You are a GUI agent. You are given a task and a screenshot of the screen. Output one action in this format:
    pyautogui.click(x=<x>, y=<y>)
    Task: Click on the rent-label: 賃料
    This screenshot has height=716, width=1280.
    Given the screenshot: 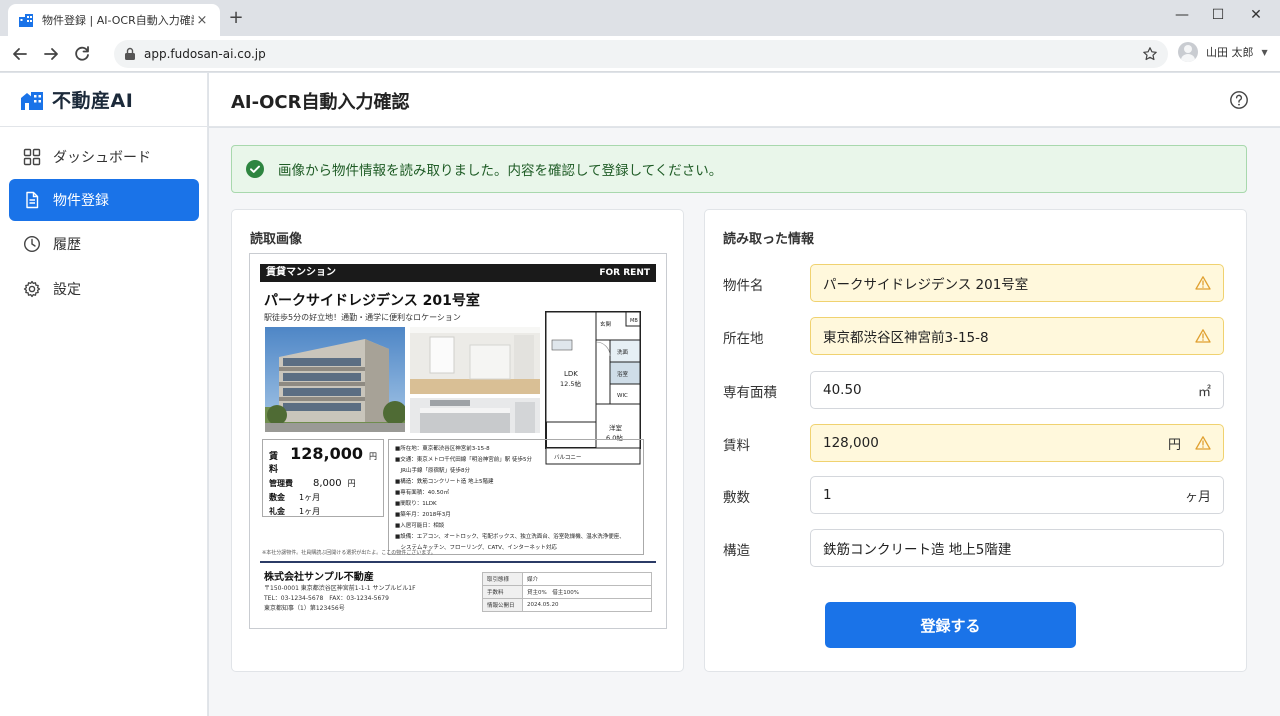 What is the action you would take?
    pyautogui.click(x=736, y=446)
    